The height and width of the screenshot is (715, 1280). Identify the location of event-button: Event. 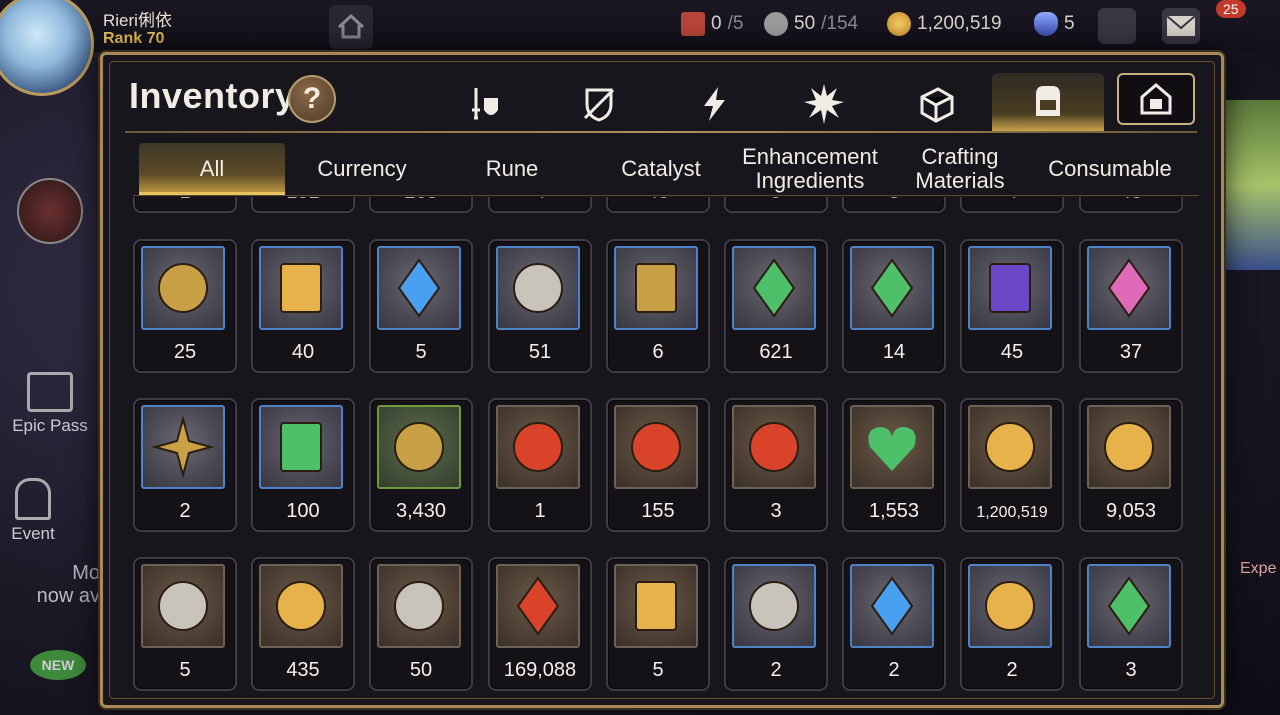
(33, 511).